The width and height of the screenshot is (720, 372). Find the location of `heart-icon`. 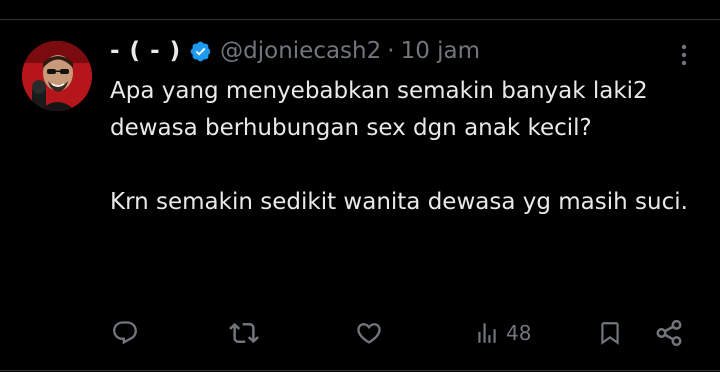

heart-icon is located at coordinates (369, 333).